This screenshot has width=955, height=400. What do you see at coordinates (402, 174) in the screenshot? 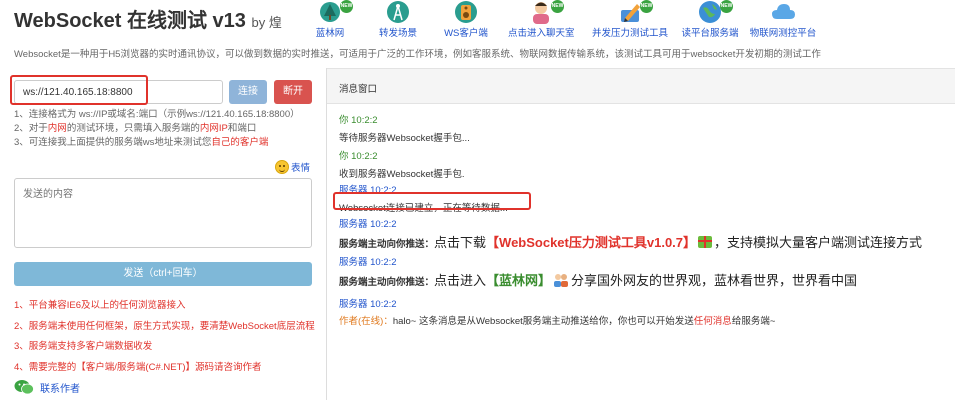
I see `message-text: 收到服务器Websocket握手包.` at bounding box center [402, 174].